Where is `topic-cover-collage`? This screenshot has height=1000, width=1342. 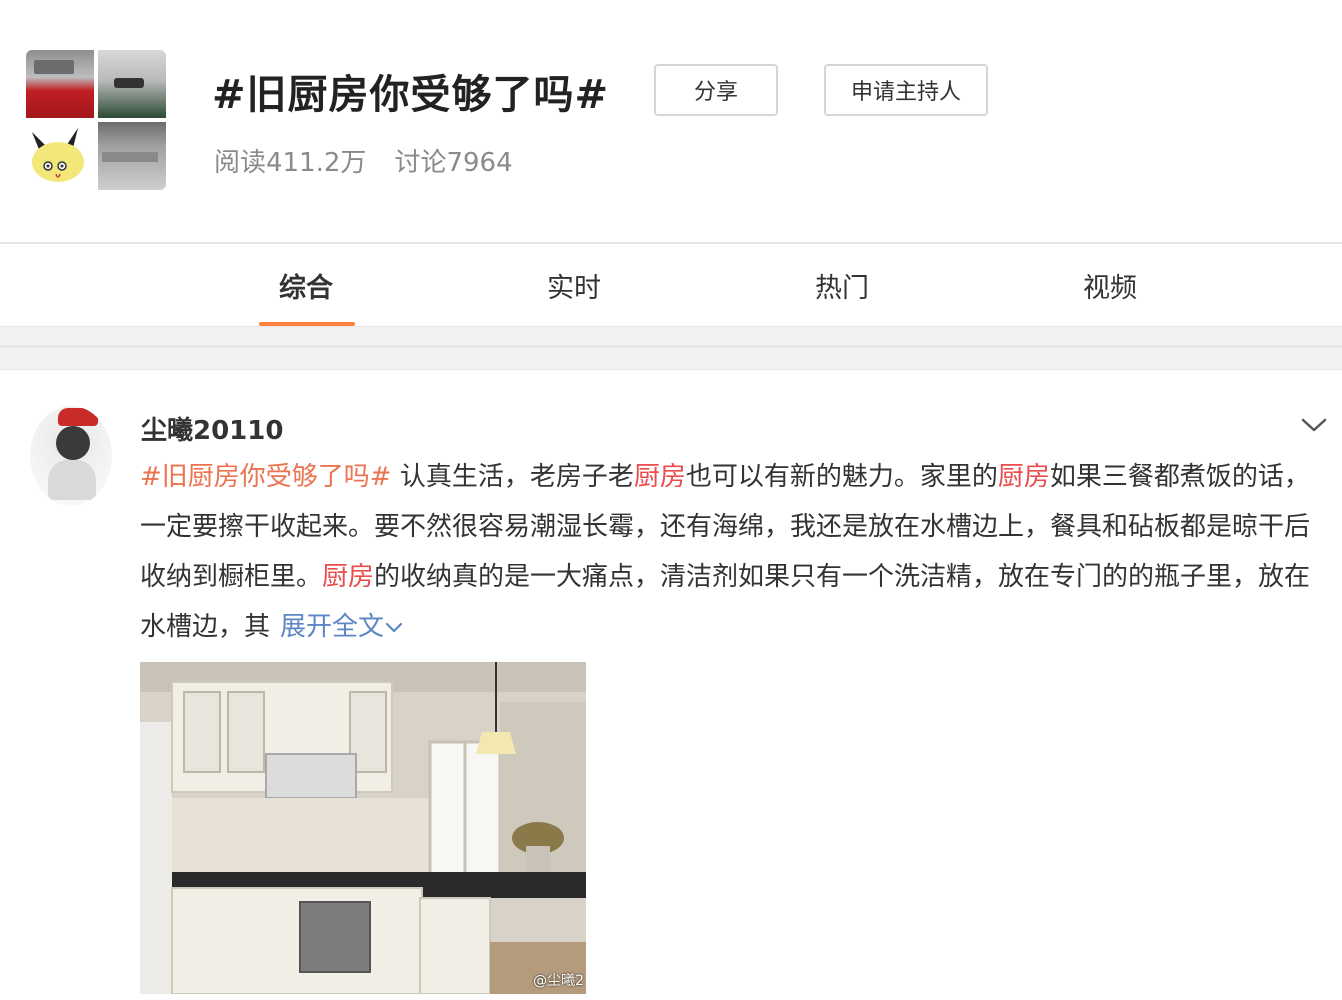 topic-cover-collage is located at coordinates (96, 120).